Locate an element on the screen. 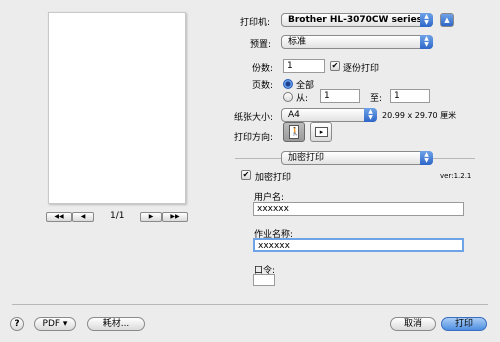 The height and width of the screenshot is (342, 500). pages-from-label: 从: is located at coordinates (302, 99).